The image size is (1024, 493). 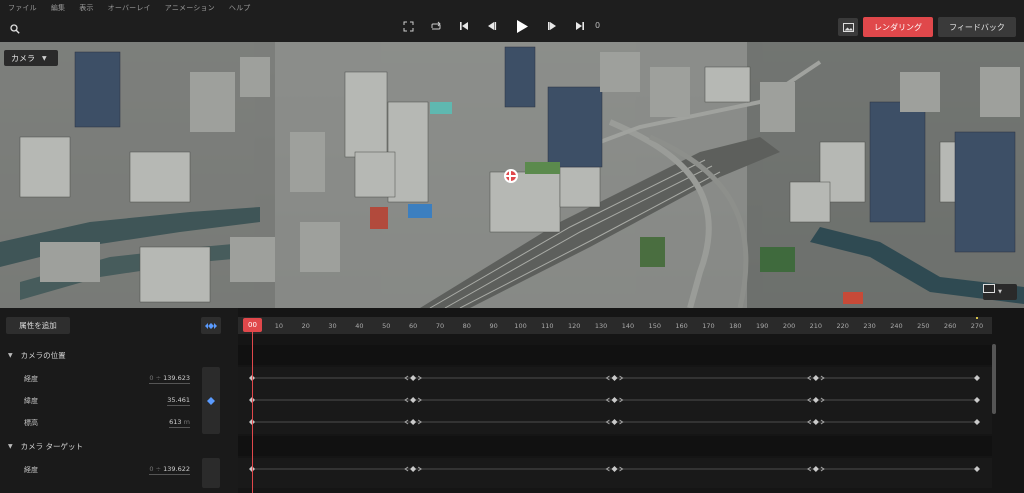 What do you see at coordinates (169, 470) in the screenshot?
I see `target-longitude-field: 0 ÷ 139.622` at bounding box center [169, 470].